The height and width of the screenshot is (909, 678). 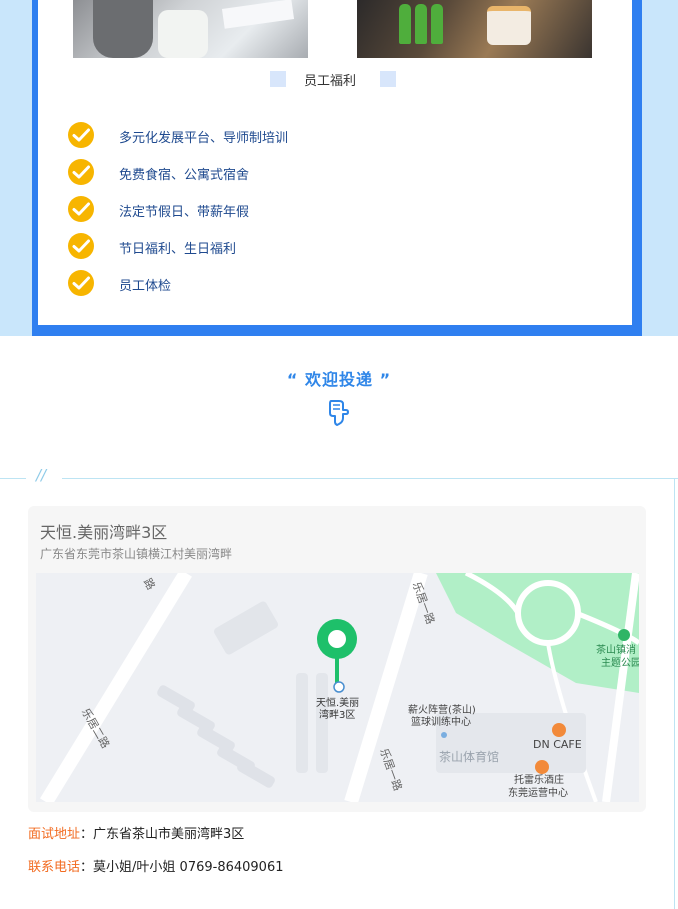 What do you see at coordinates (54, 834) in the screenshot?
I see `interview-address-label: 面试地址` at bounding box center [54, 834].